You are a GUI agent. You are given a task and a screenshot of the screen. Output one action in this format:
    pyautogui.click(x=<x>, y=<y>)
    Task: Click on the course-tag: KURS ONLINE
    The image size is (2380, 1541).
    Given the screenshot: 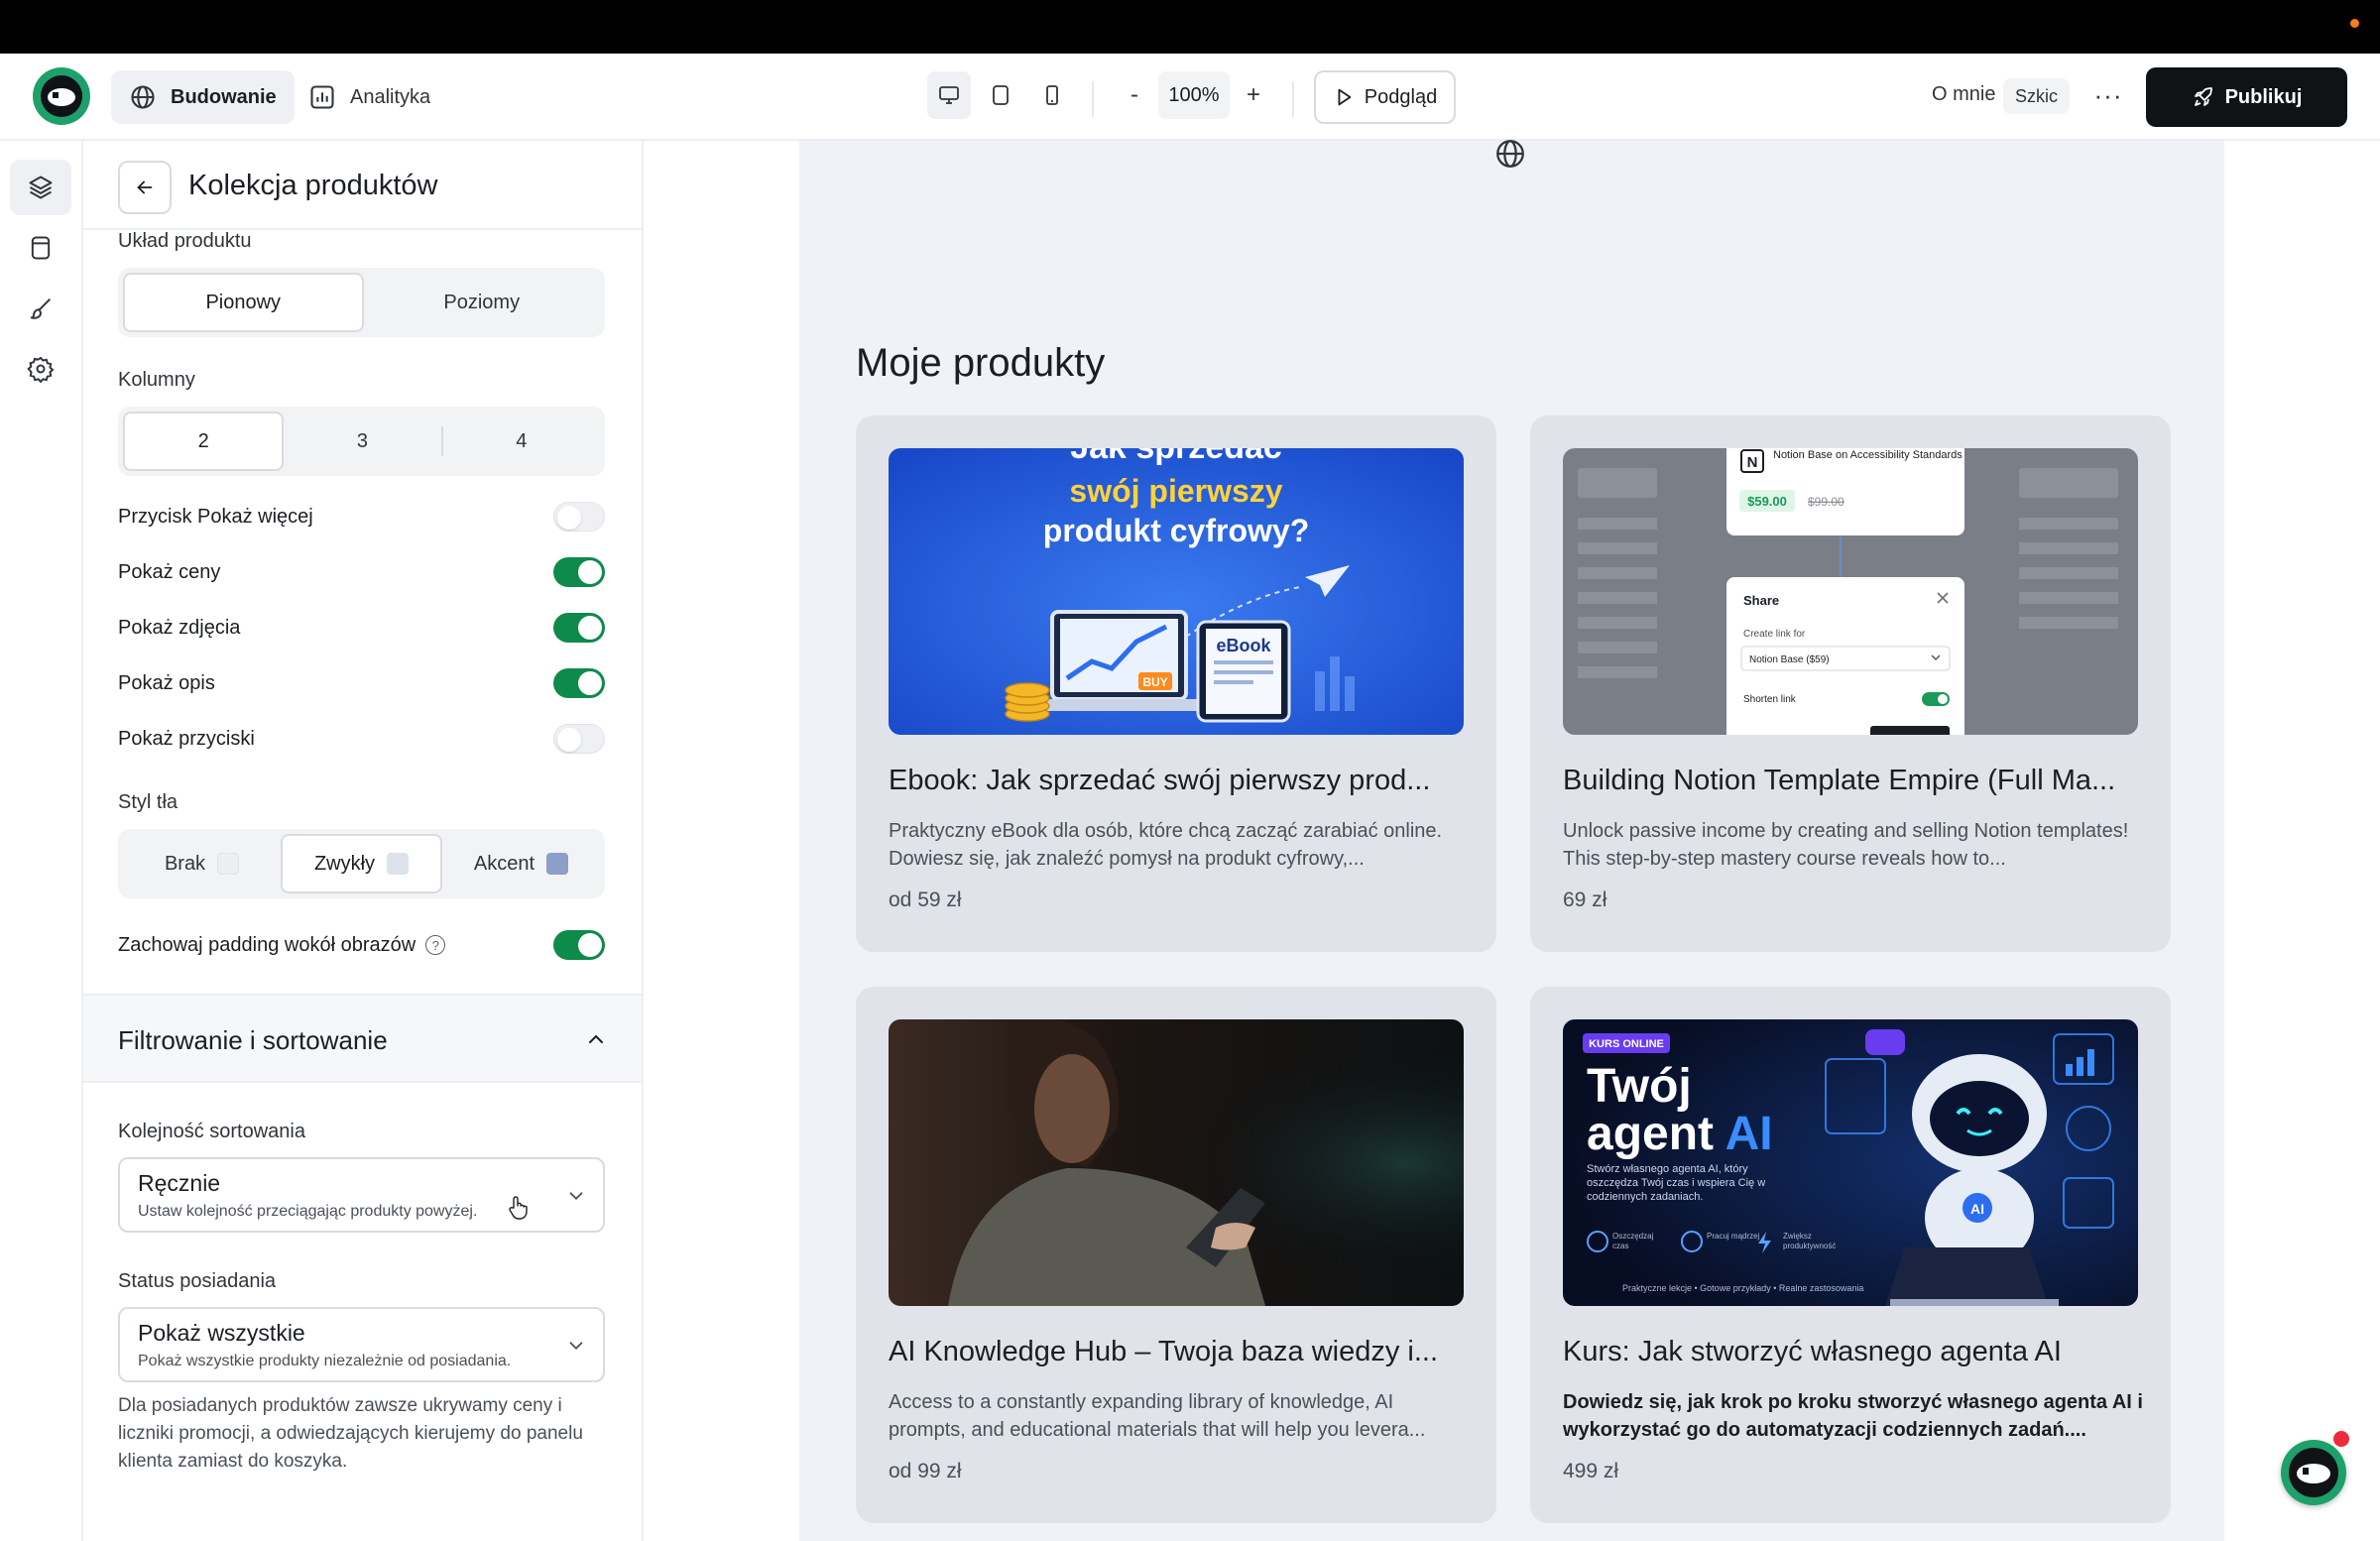 What is the action you would take?
    pyautogui.click(x=1626, y=1044)
    